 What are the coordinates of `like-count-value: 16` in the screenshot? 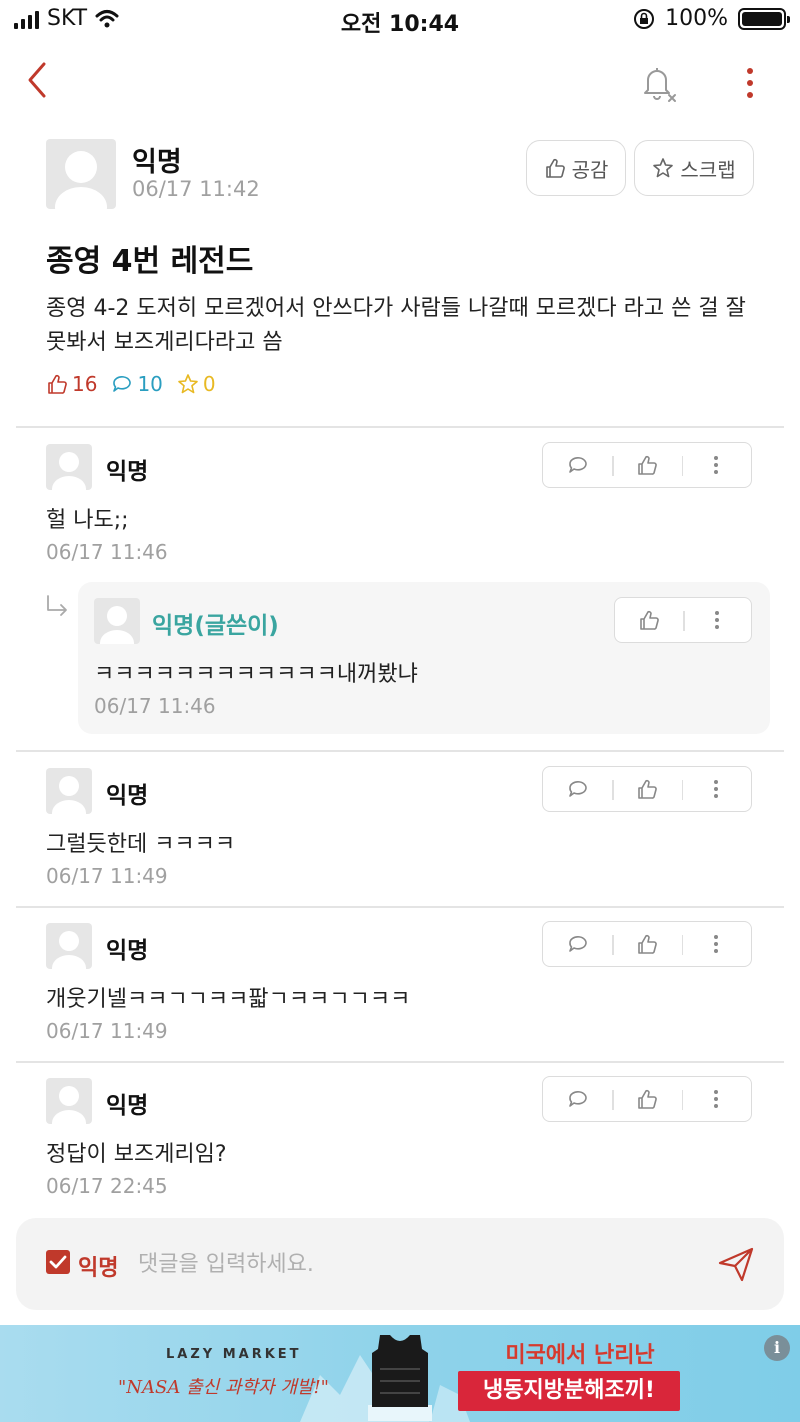 It's located at (85, 384).